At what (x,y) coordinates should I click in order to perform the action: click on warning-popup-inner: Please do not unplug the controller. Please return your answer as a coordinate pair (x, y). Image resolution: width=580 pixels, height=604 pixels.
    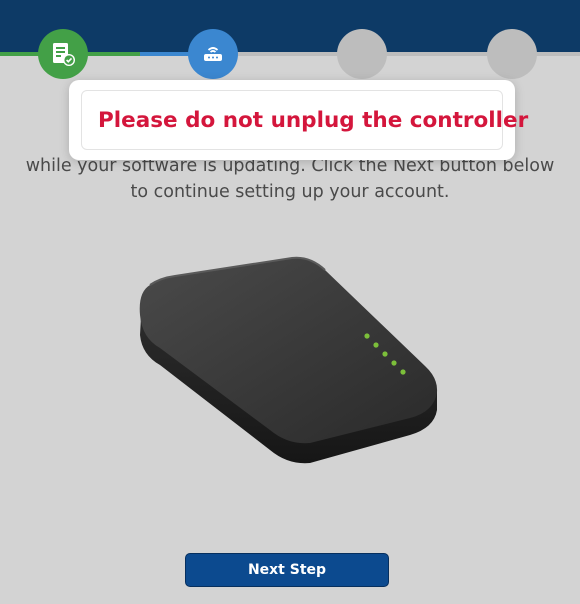
    Looking at the image, I should click on (304, 120).